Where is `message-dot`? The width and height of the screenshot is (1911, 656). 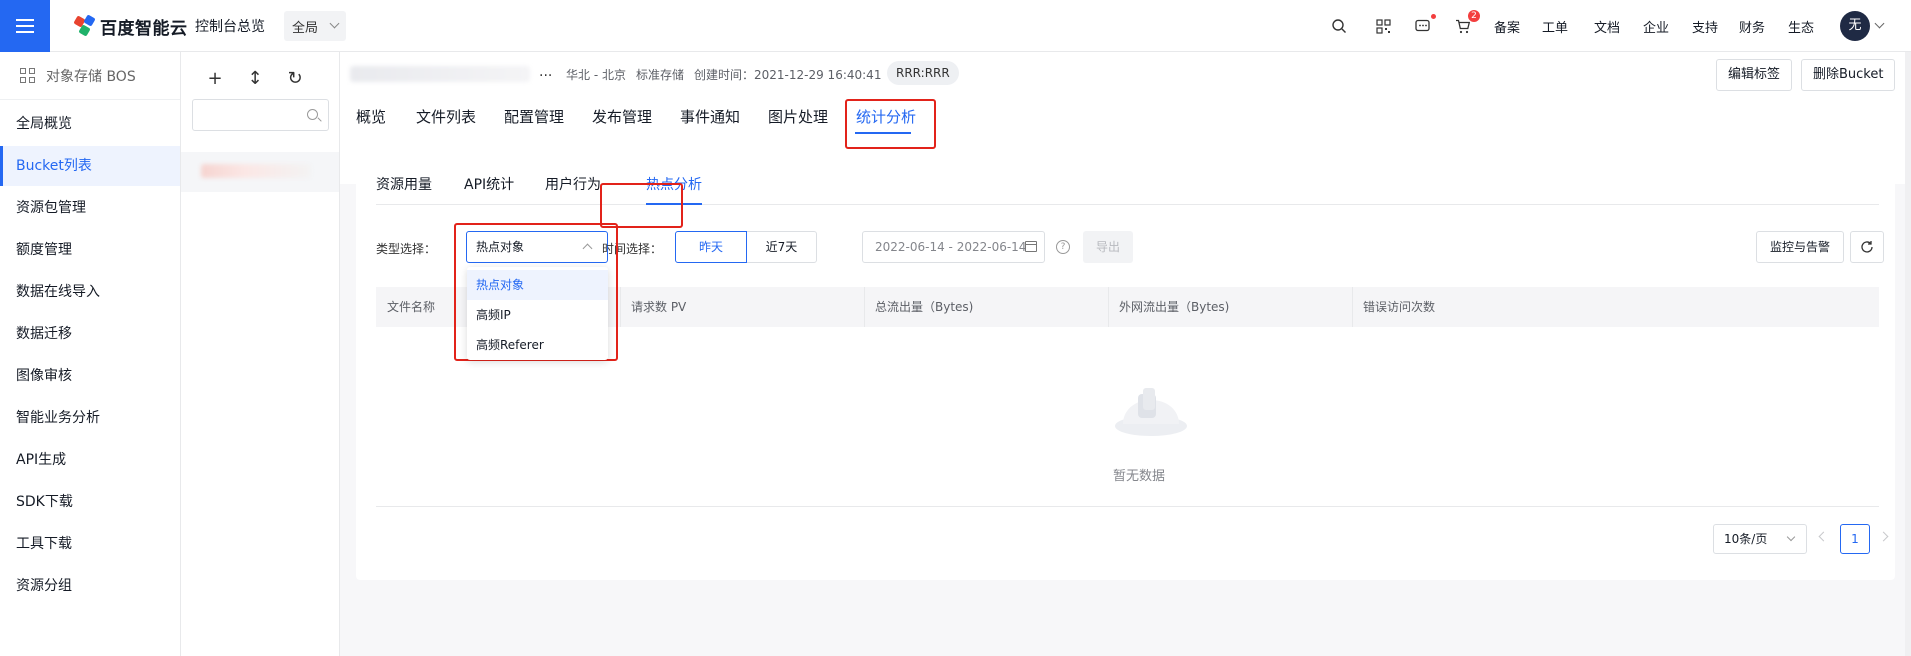 message-dot is located at coordinates (1433, 16).